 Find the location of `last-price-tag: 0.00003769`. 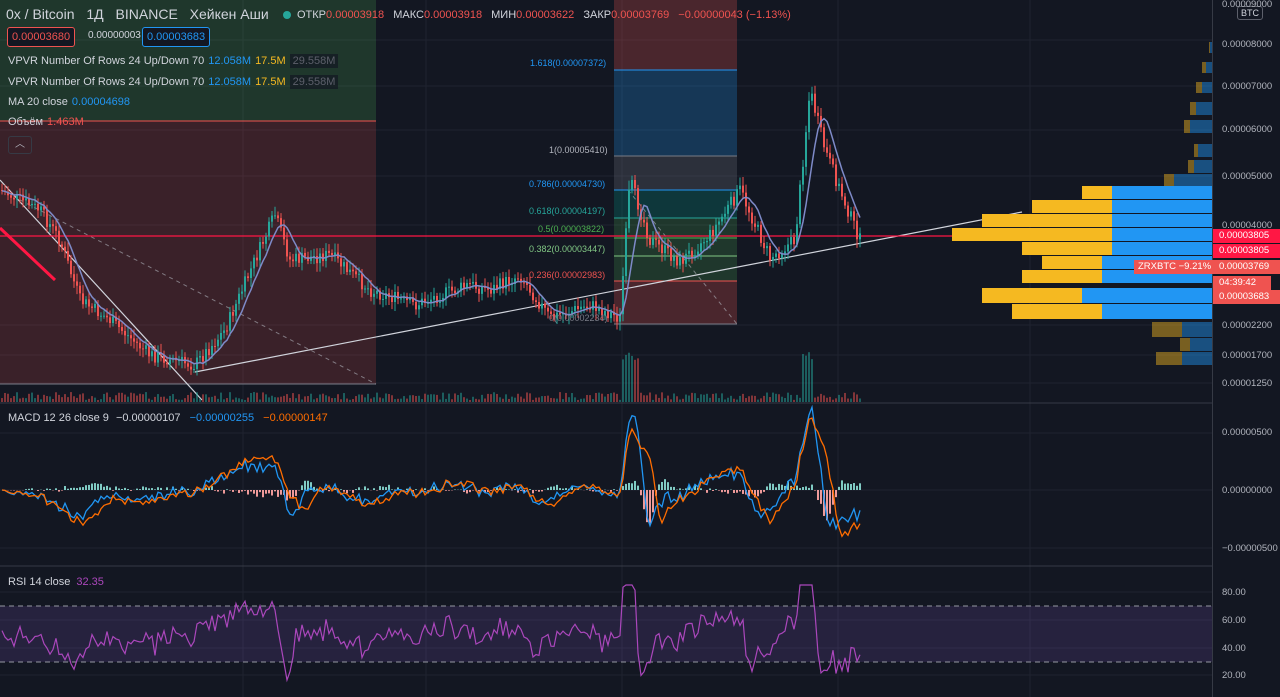

last-price-tag: 0.00003769 is located at coordinates (1246, 267).